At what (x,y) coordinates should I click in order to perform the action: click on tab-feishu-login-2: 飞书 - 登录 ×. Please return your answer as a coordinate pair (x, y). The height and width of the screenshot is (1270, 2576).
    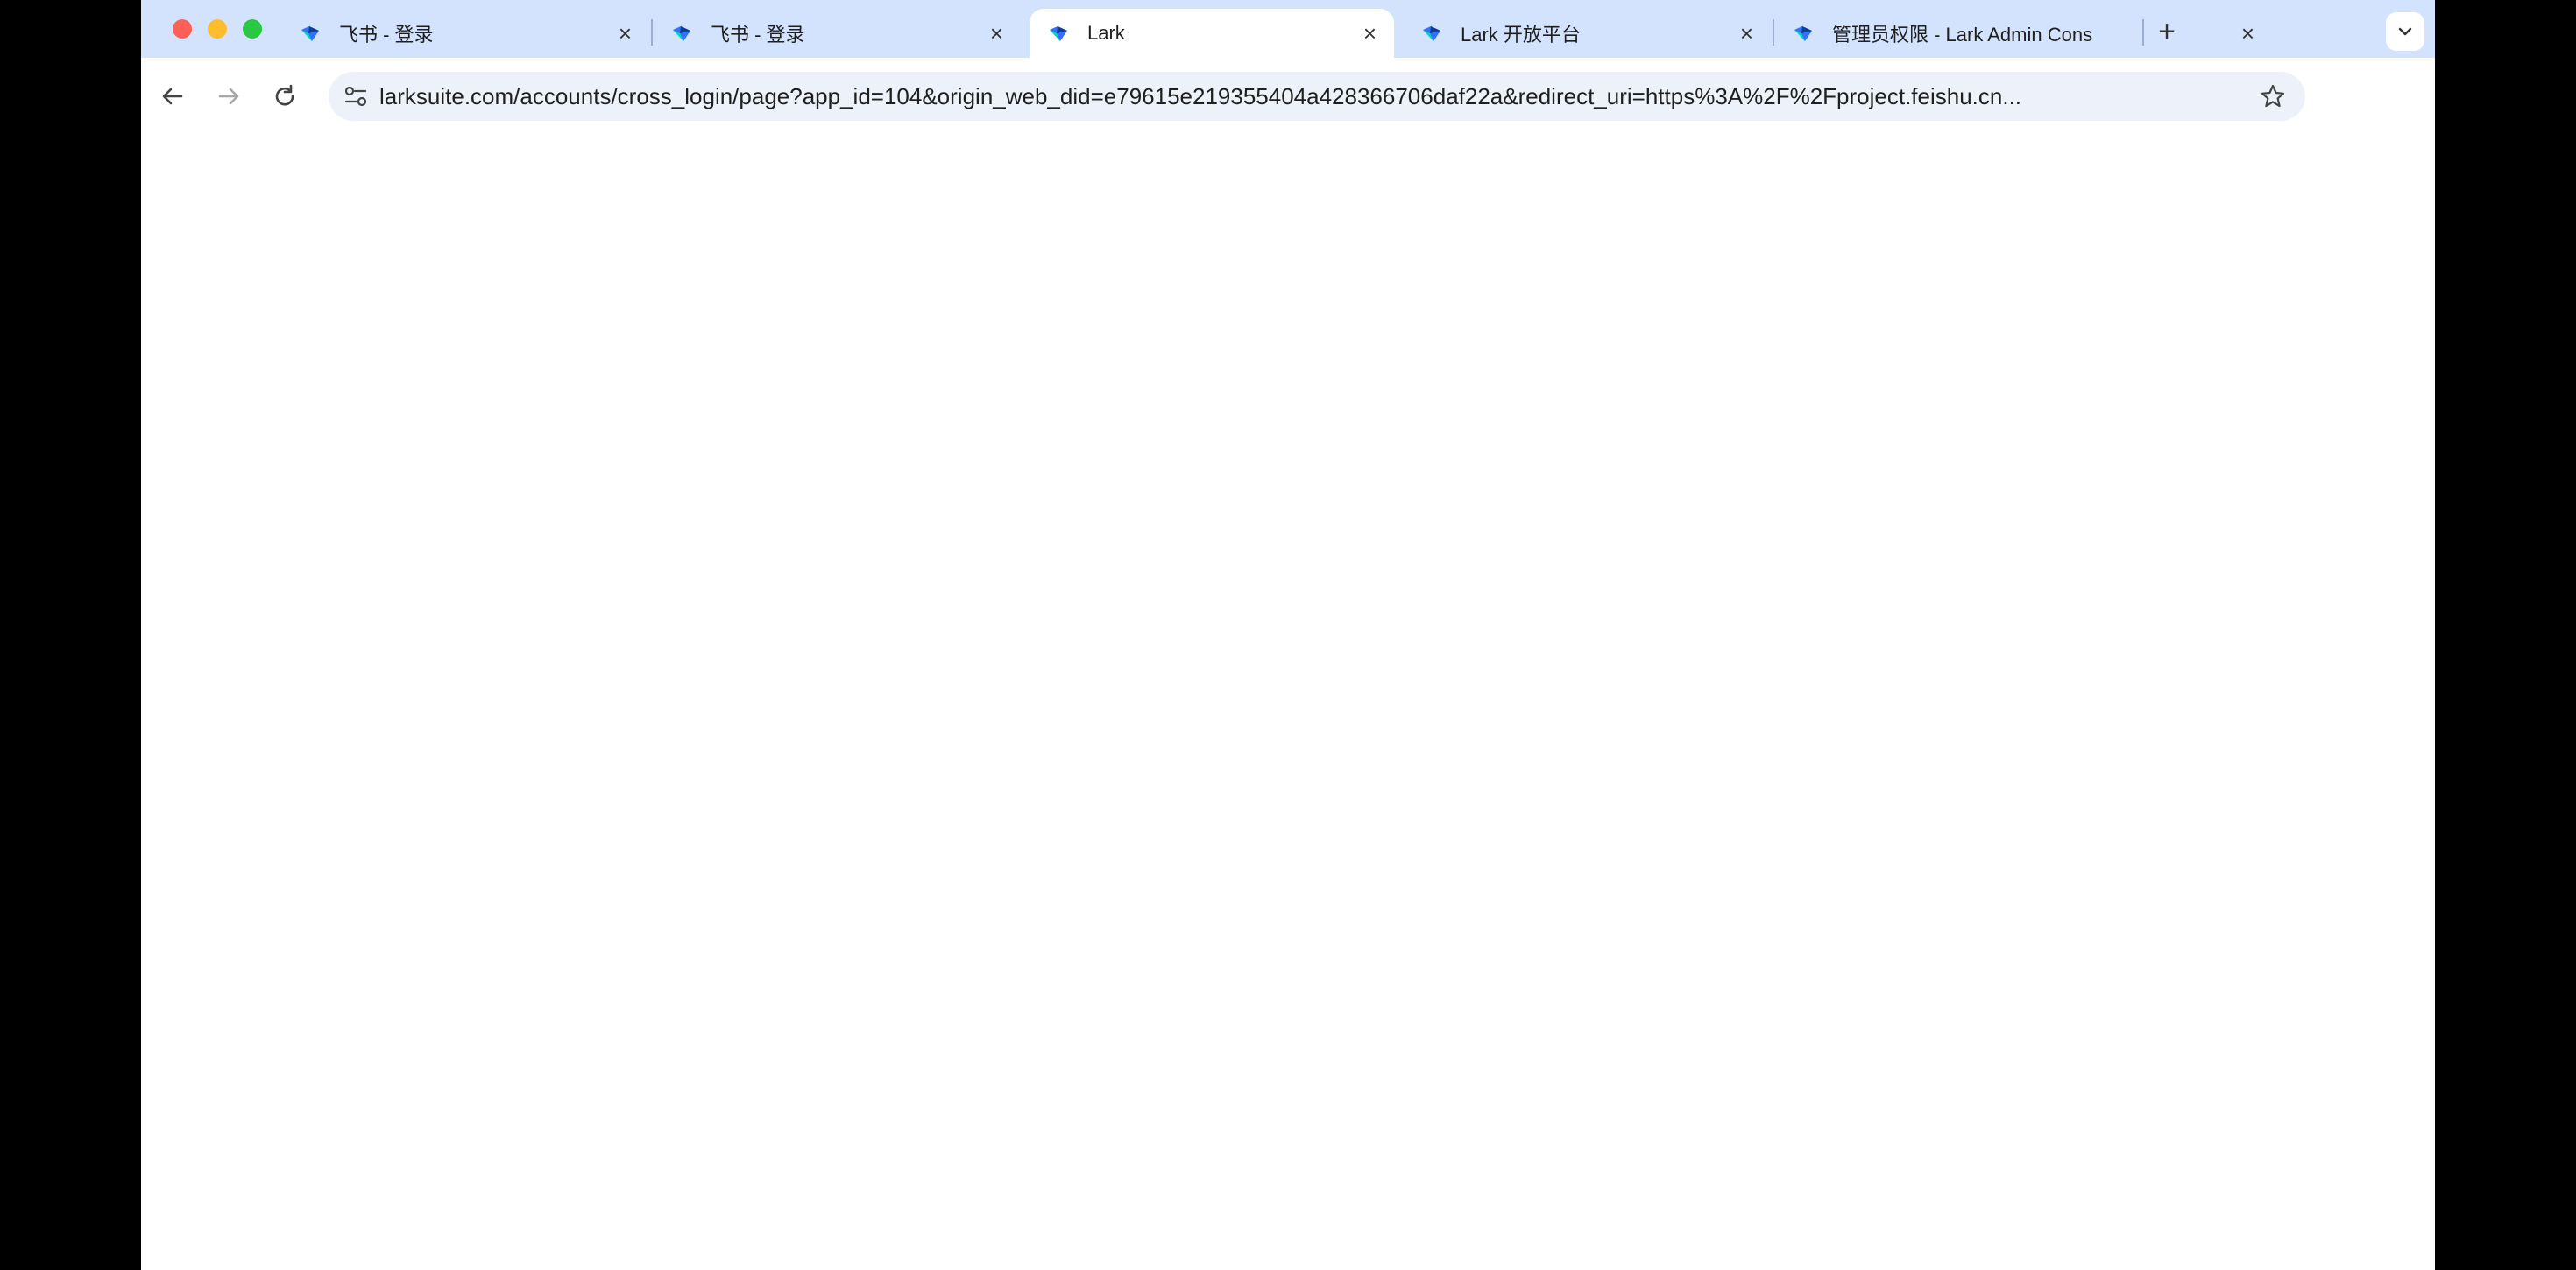
    Looking at the image, I should click on (837, 33).